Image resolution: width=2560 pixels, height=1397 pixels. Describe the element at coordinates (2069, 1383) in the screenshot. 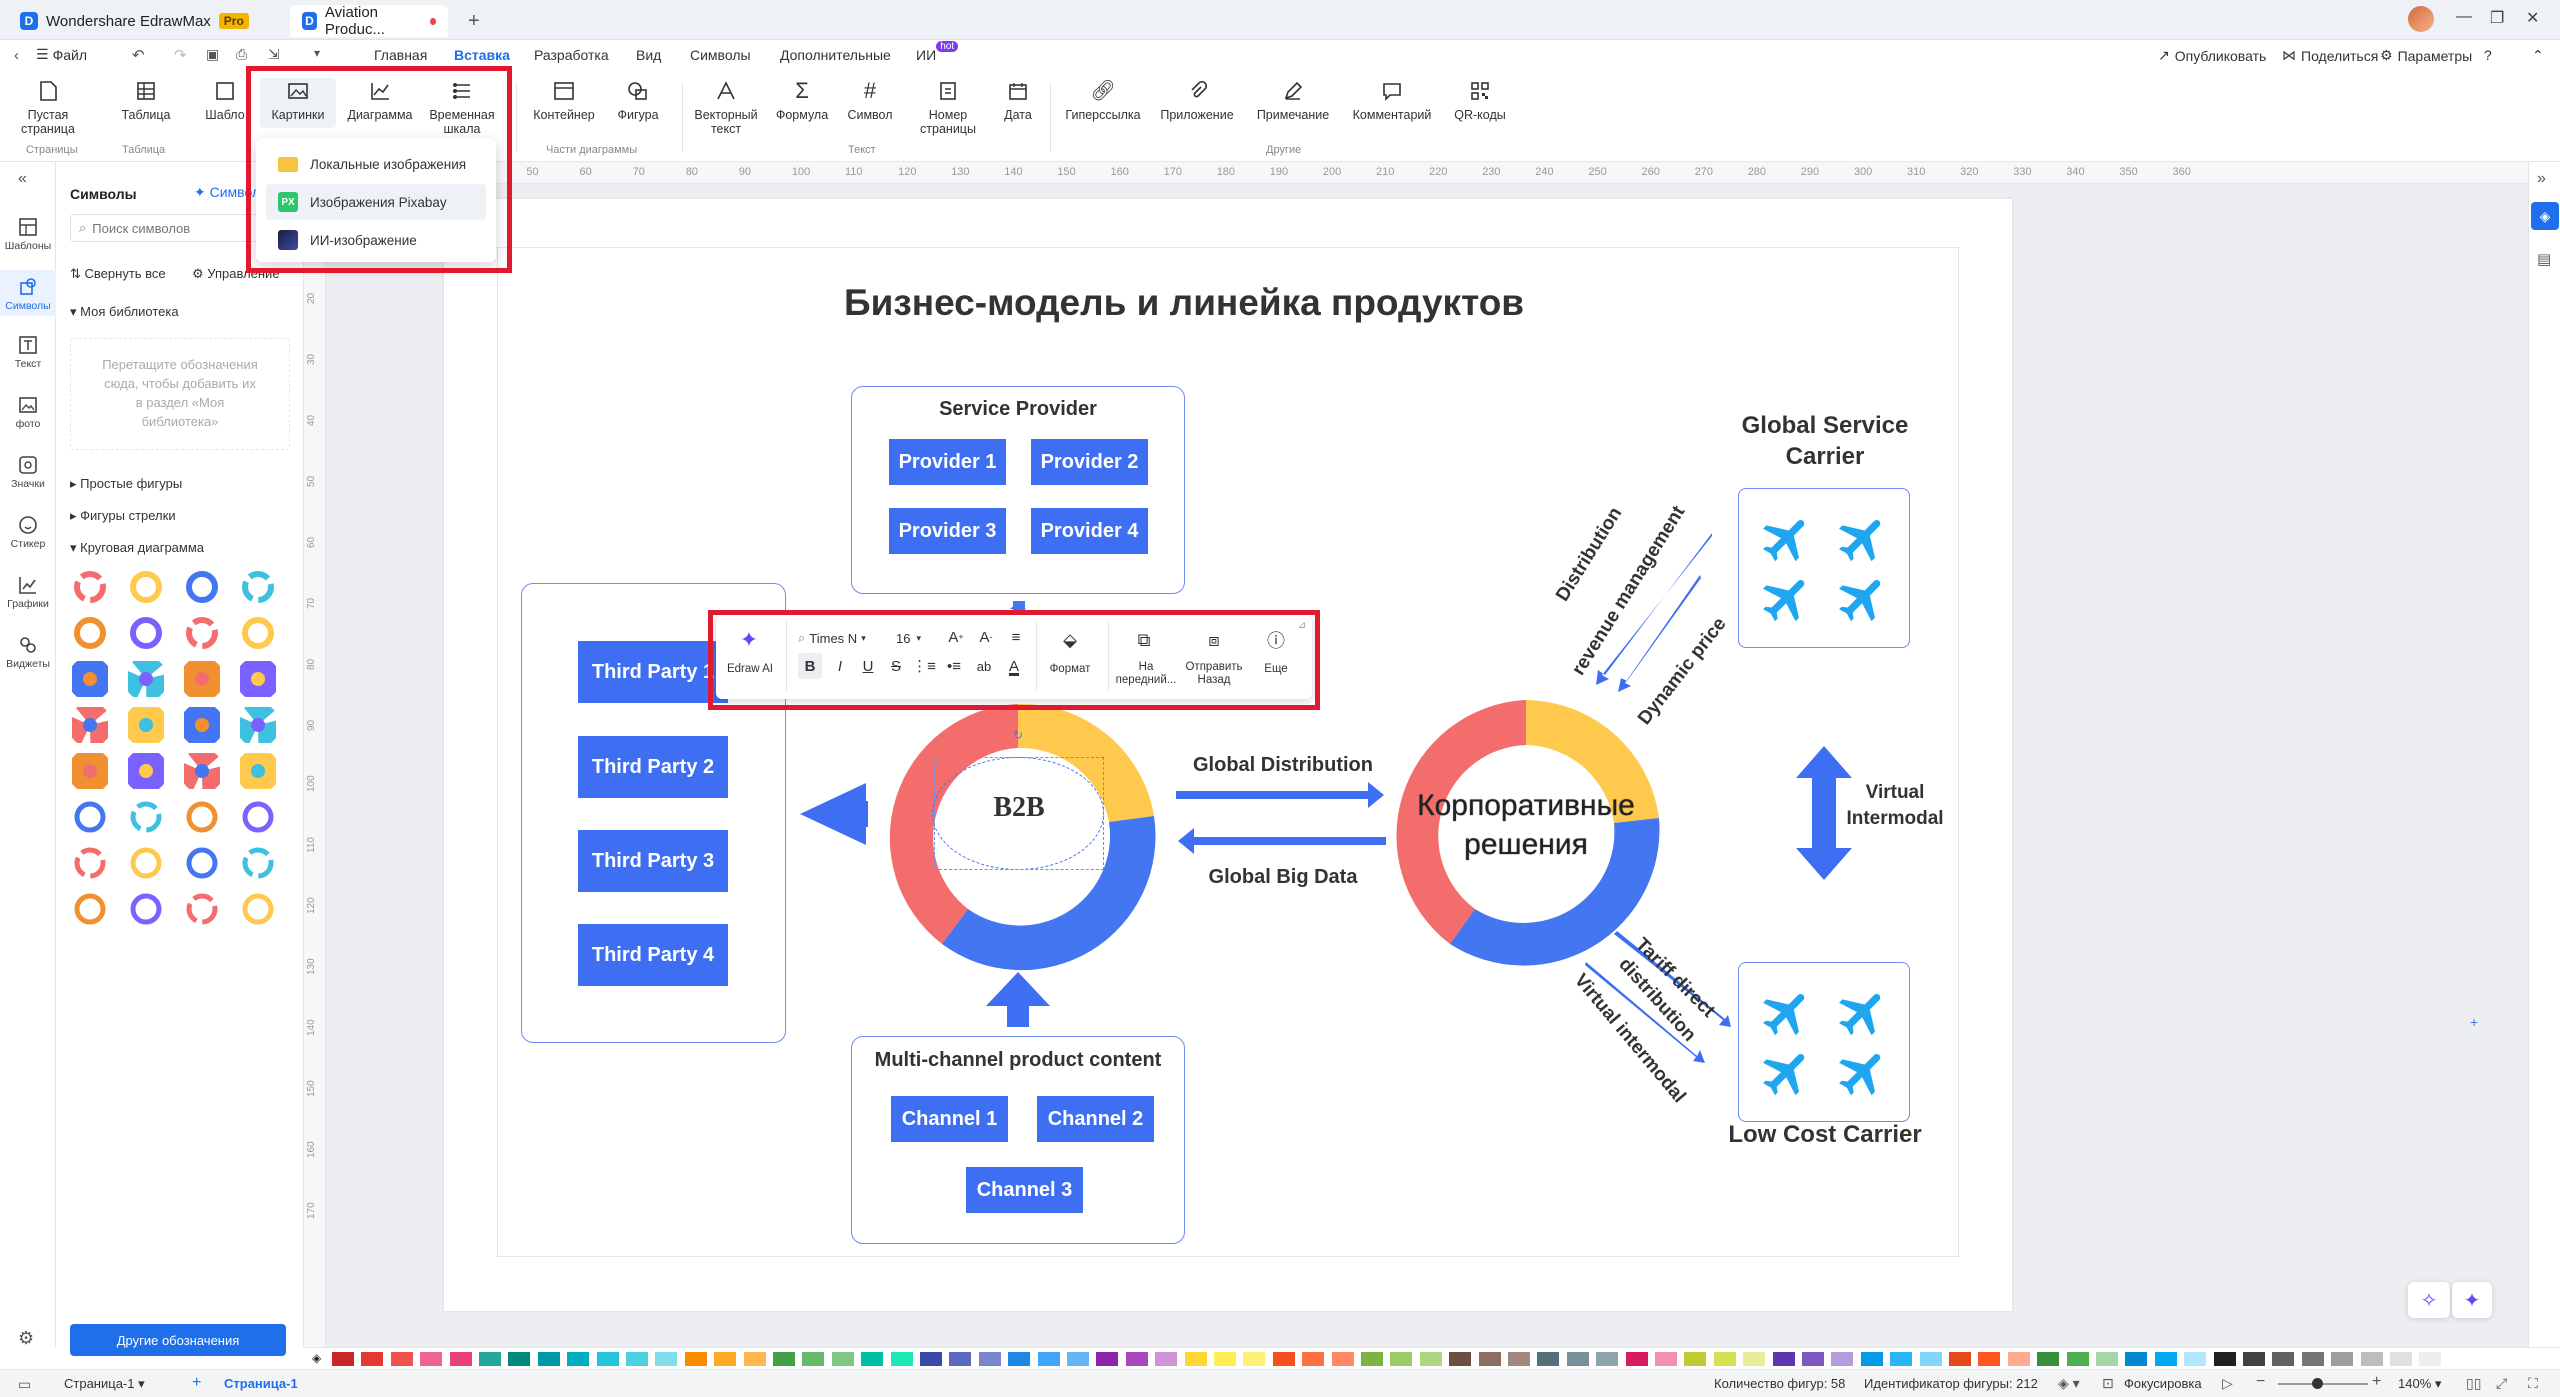

I see `layers-icon: ◈ ▾` at that location.